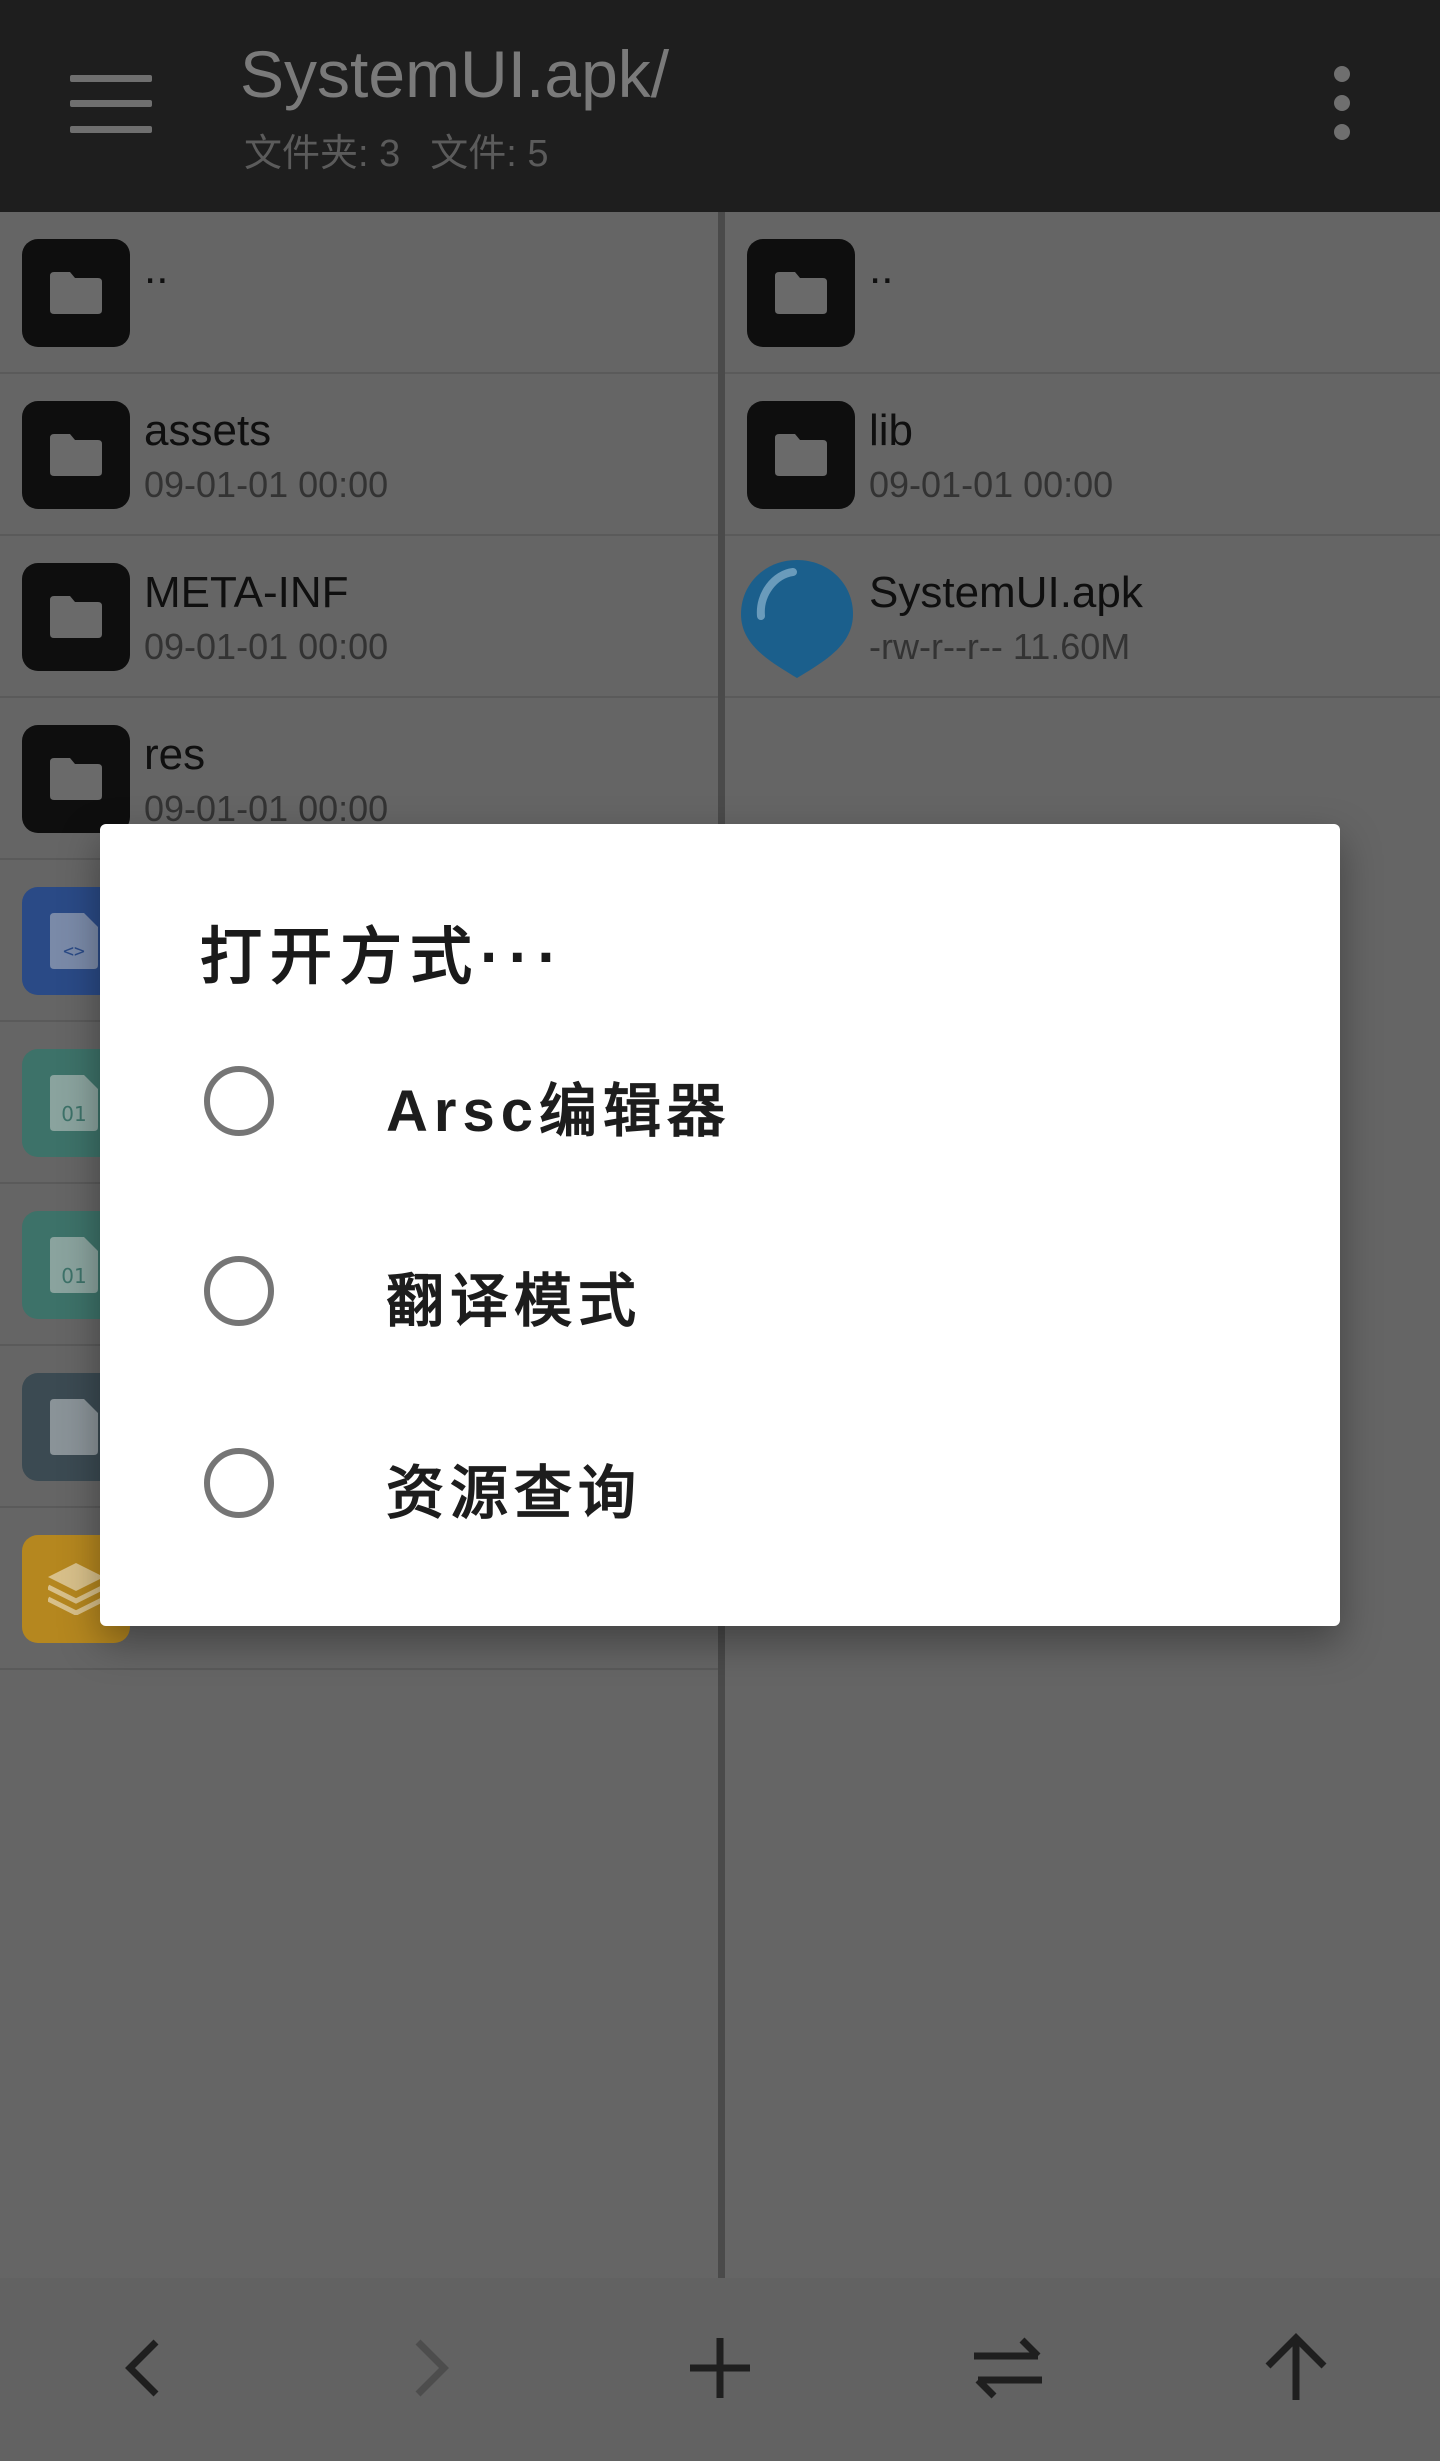 The height and width of the screenshot is (2461, 1440). Describe the element at coordinates (489, 154) in the screenshot. I see `files-count: 文件: 5` at that location.